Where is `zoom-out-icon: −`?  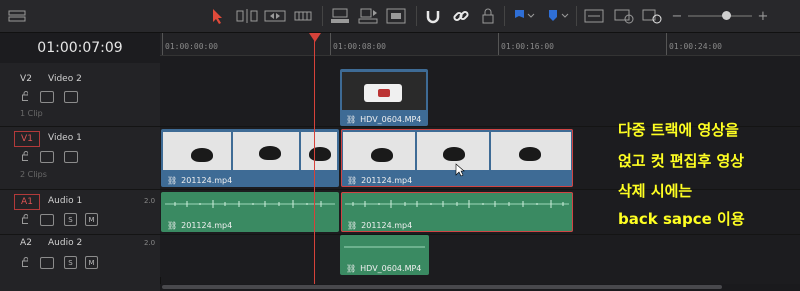 zoom-out-icon: − is located at coordinates (677, 16).